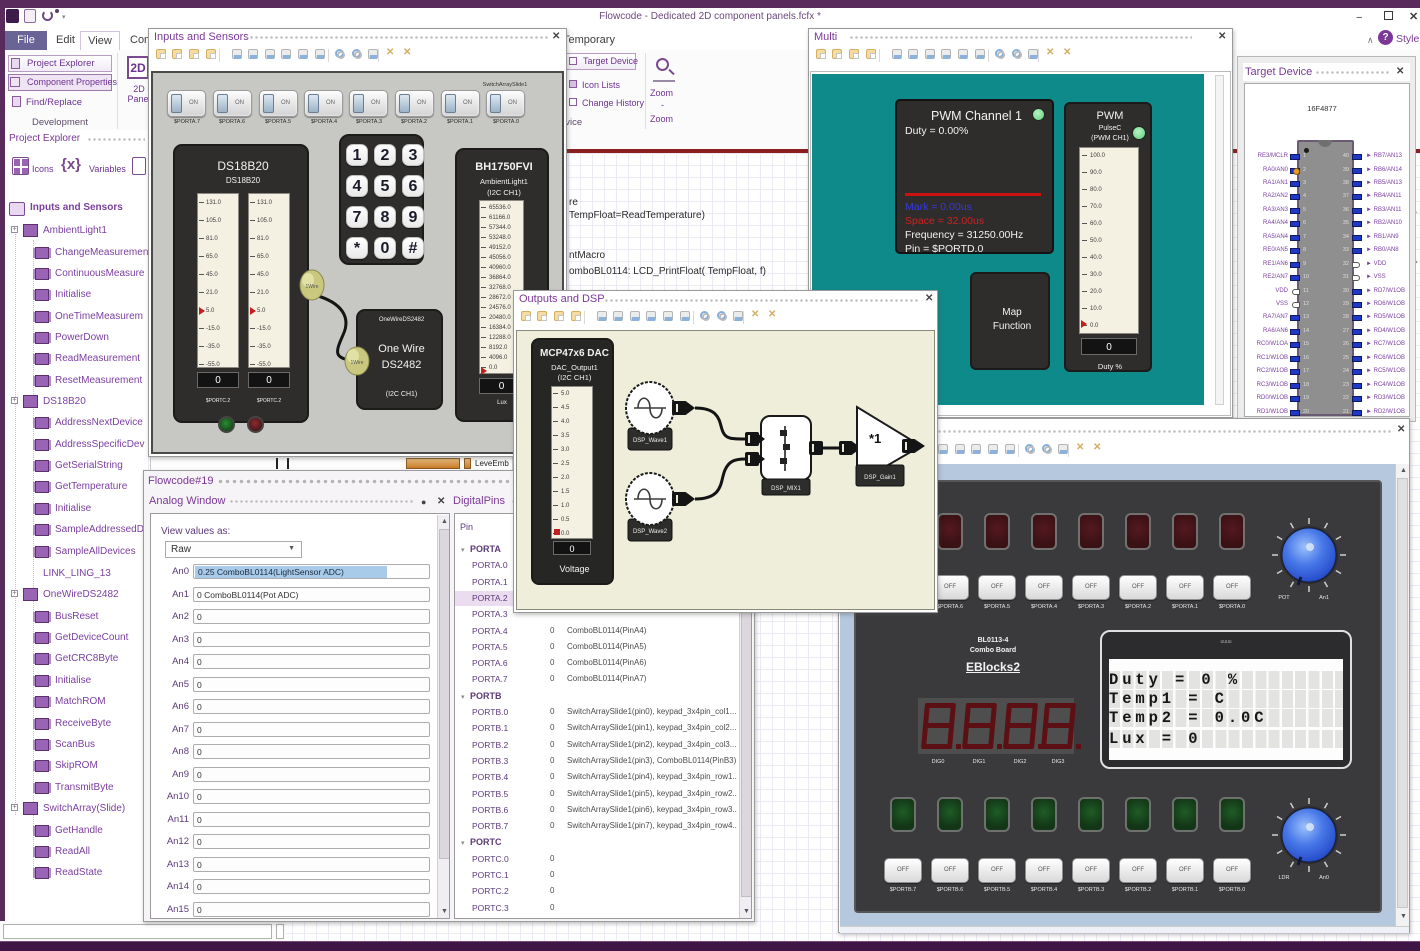  What do you see at coordinates (880, 478) in the screenshot?
I see `svg-text: DSP_Gain1` at bounding box center [880, 478].